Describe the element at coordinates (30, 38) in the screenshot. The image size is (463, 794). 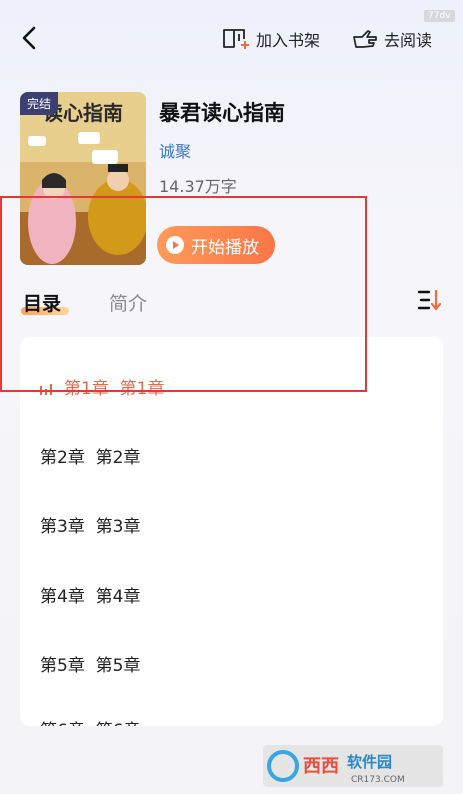
I see `back-arrow-icon` at that location.